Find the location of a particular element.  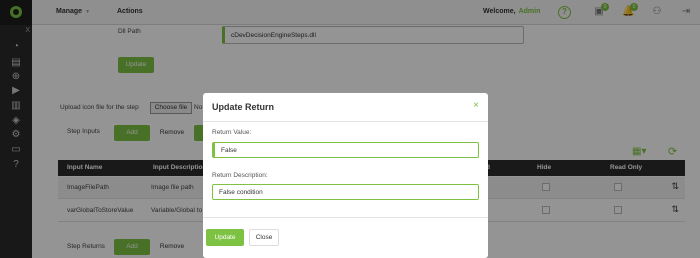

modal-close-button: Close is located at coordinates (264, 237).